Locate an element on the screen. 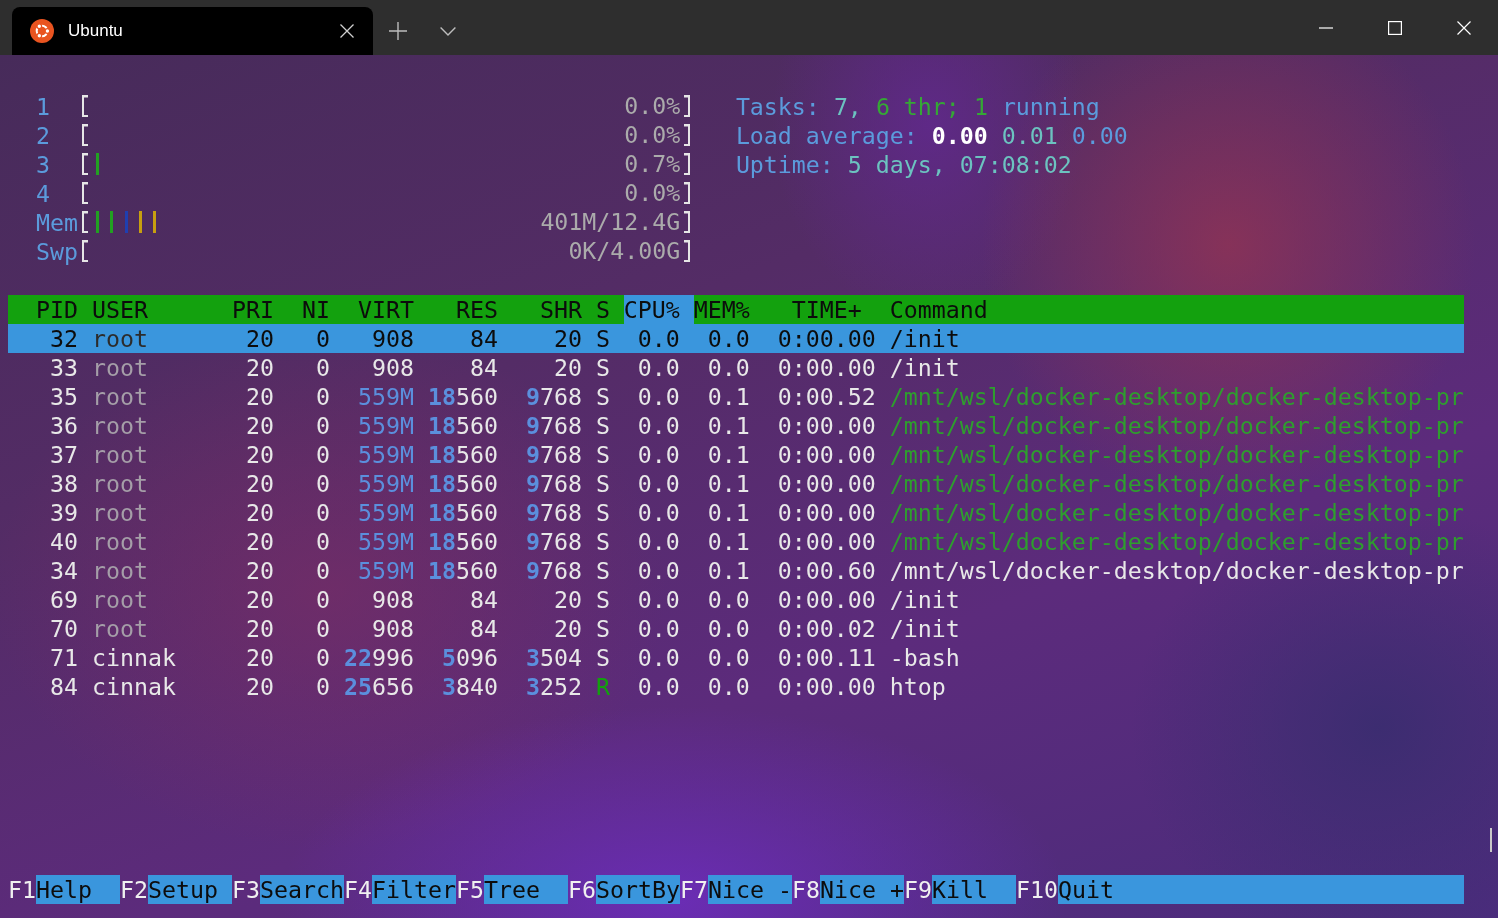 The width and height of the screenshot is (1498, 918). process-row: 35 root 20 0 559M 18560 9768 S 0.0 0.1 0:00.52 /mnt/wsl/docker-desktop/docker-desktop-pr is located at coordinates (736, 396).